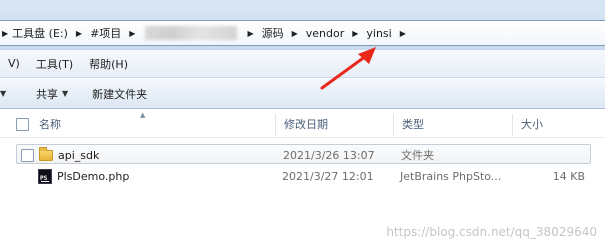 The width and height of the screenshot is (605, 245). What do you see at coordinates (45, 176) in the screenshot?
I see `phpstorm-file-icon: PS` at bounding box center [45, 176].